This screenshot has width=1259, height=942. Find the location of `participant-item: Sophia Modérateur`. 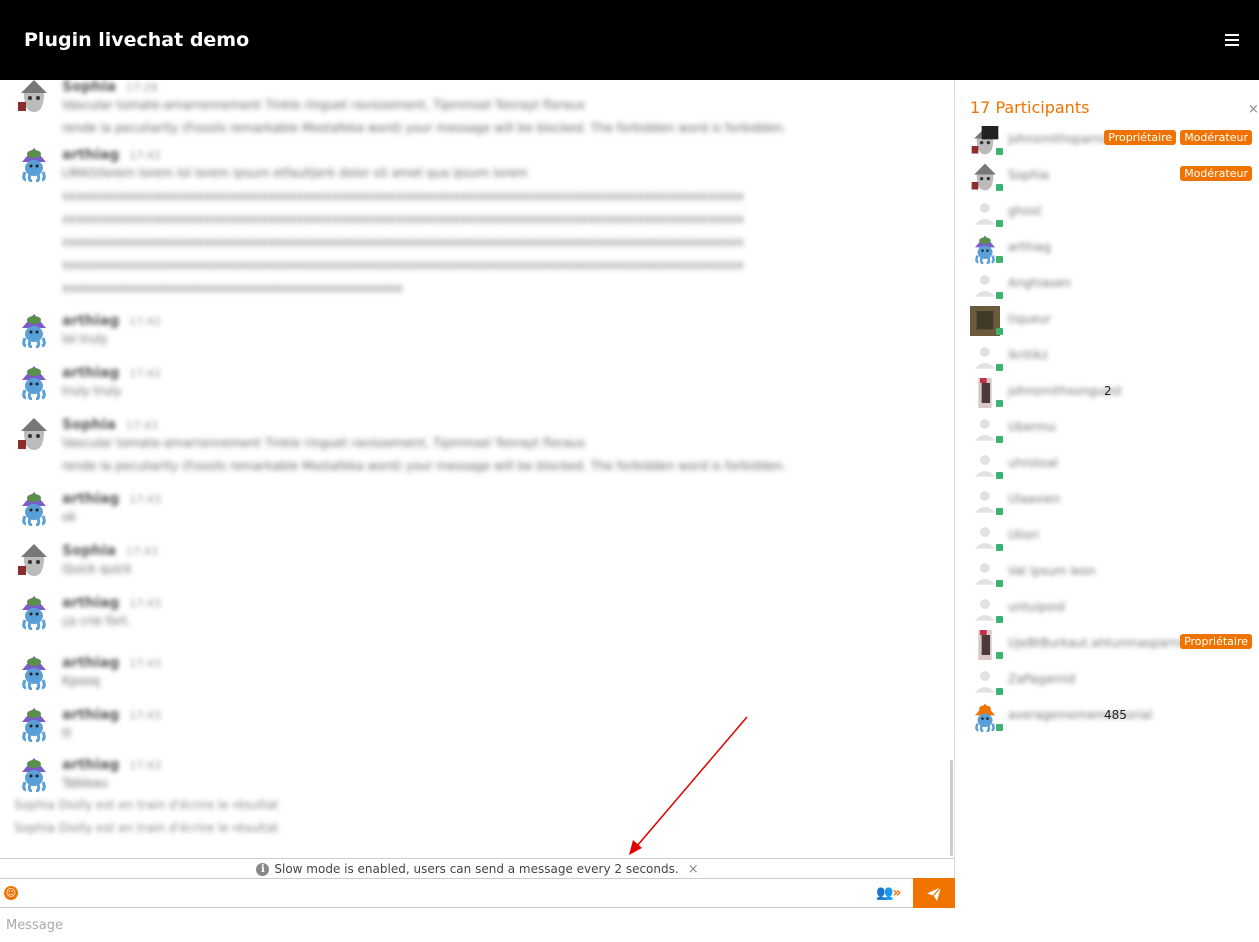

participant-item: Sophia Modérateur is located at coordinates (1111, 179).